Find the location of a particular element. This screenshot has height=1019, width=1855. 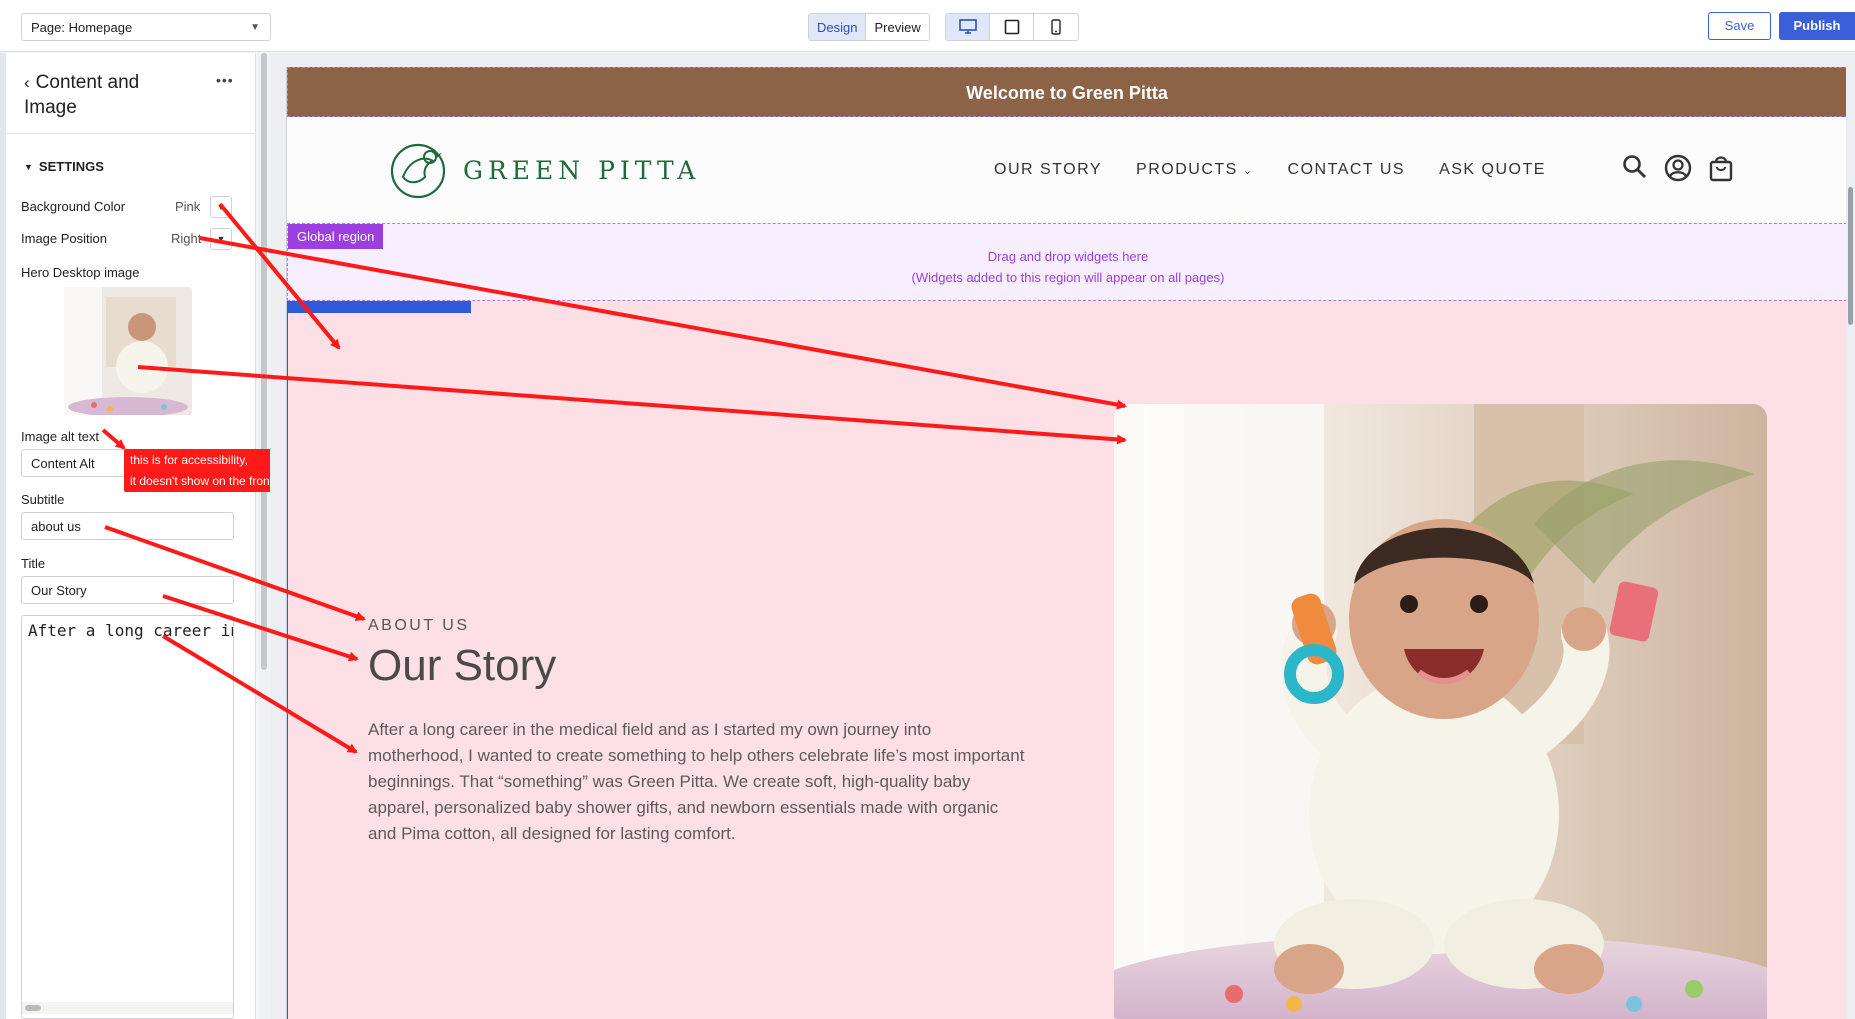

nav-our-story: OUR STORY is located at coordinates (1048, 170).